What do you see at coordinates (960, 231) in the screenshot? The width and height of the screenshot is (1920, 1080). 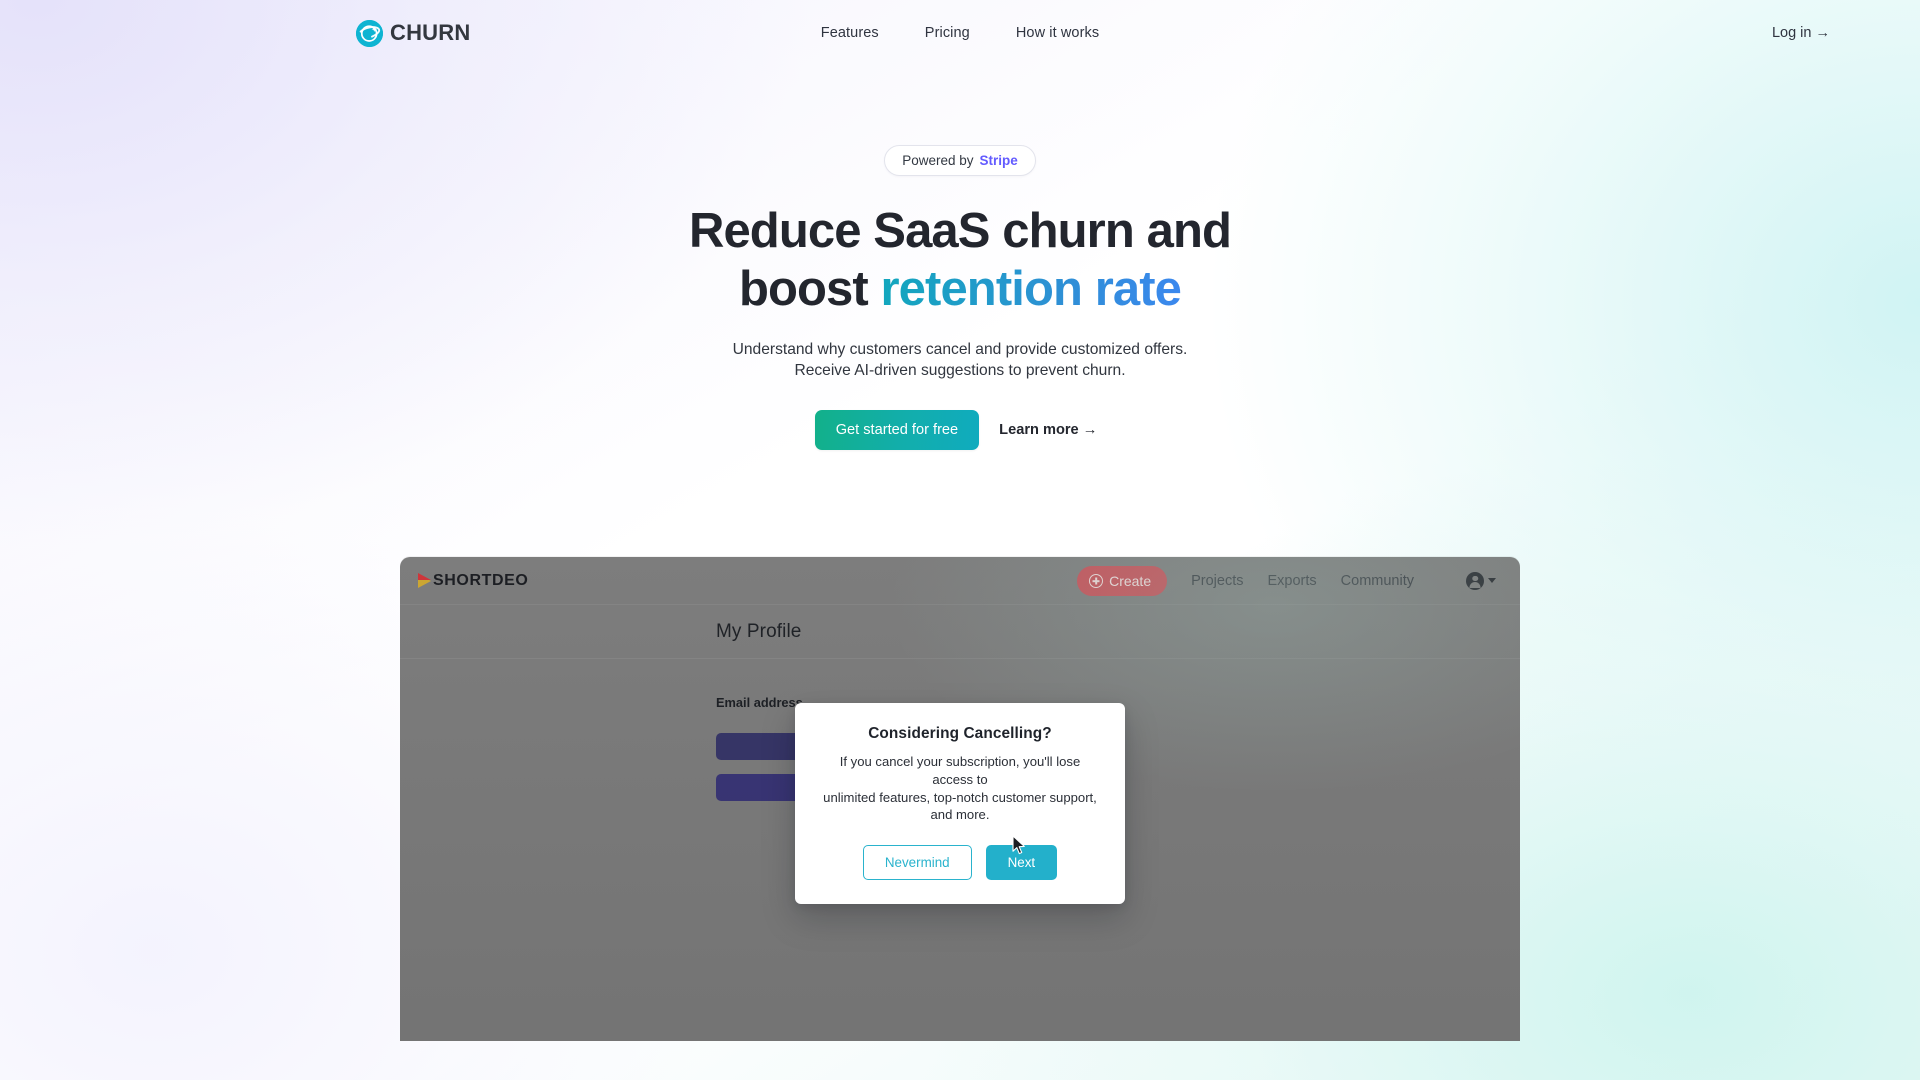 I see `headline-line-1: Reduce SaaS churn and` at bounding box center [960, 231].